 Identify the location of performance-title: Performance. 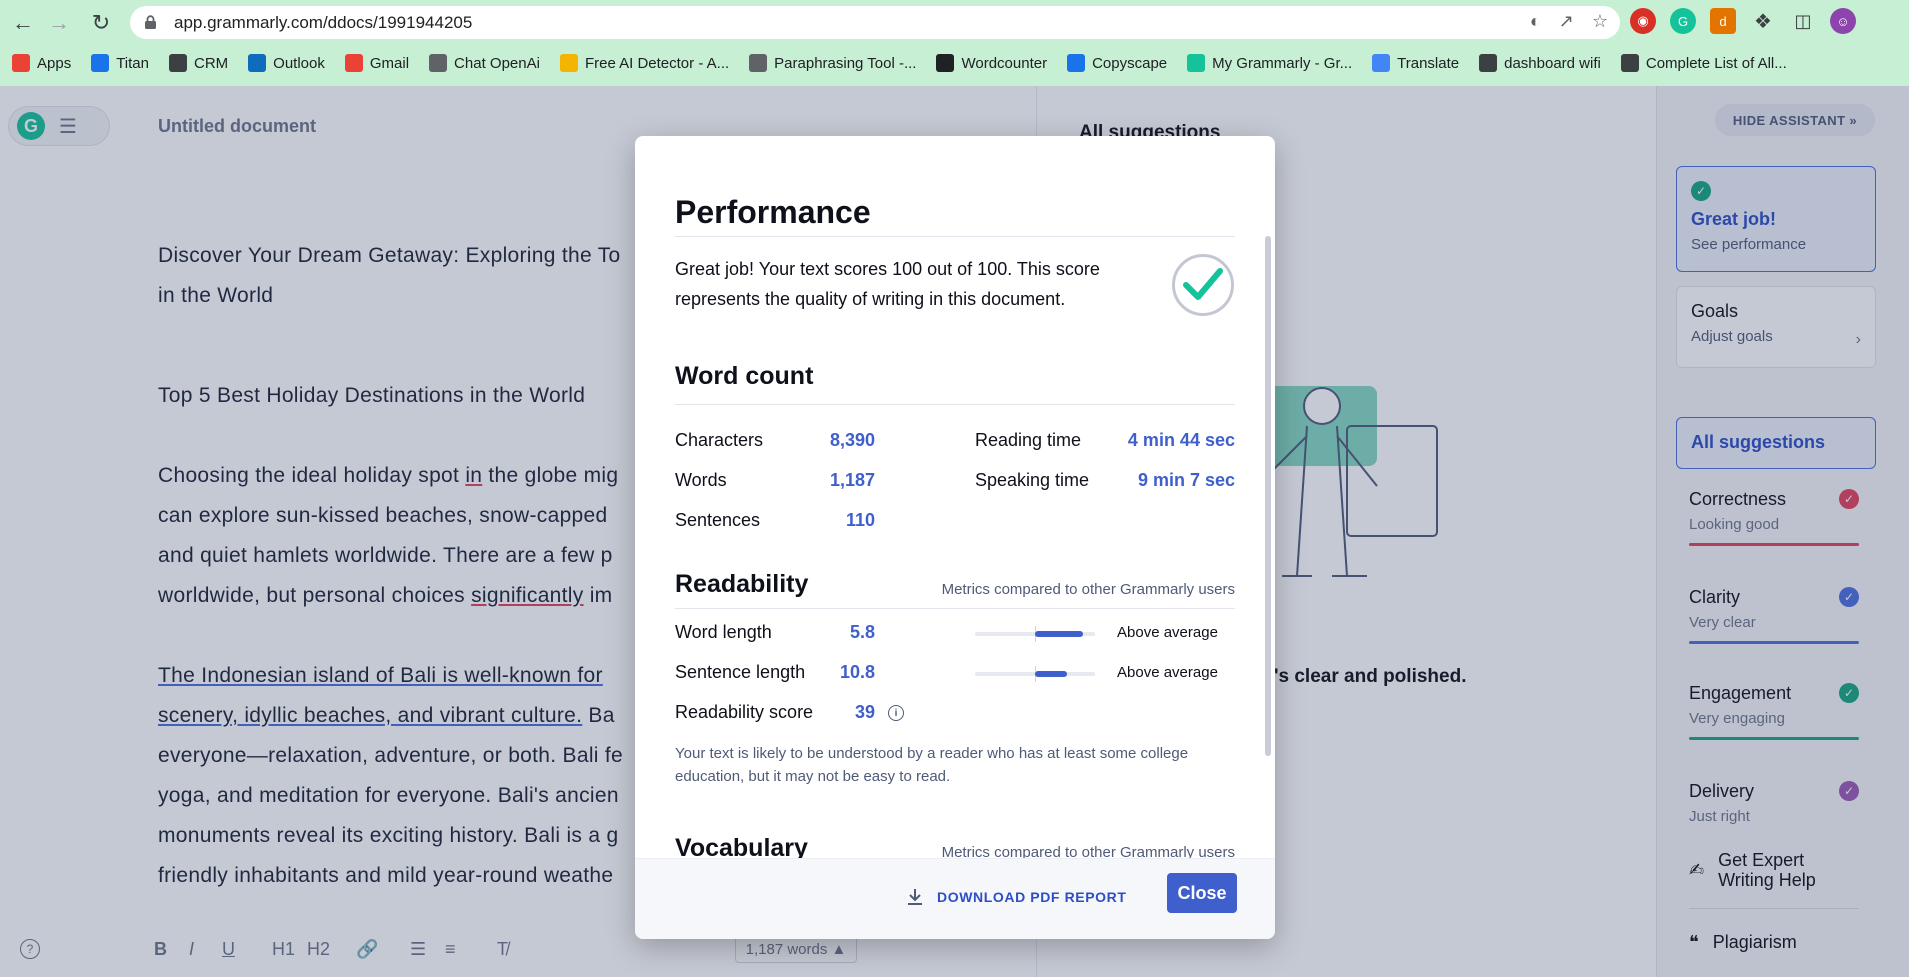
(773, 212).